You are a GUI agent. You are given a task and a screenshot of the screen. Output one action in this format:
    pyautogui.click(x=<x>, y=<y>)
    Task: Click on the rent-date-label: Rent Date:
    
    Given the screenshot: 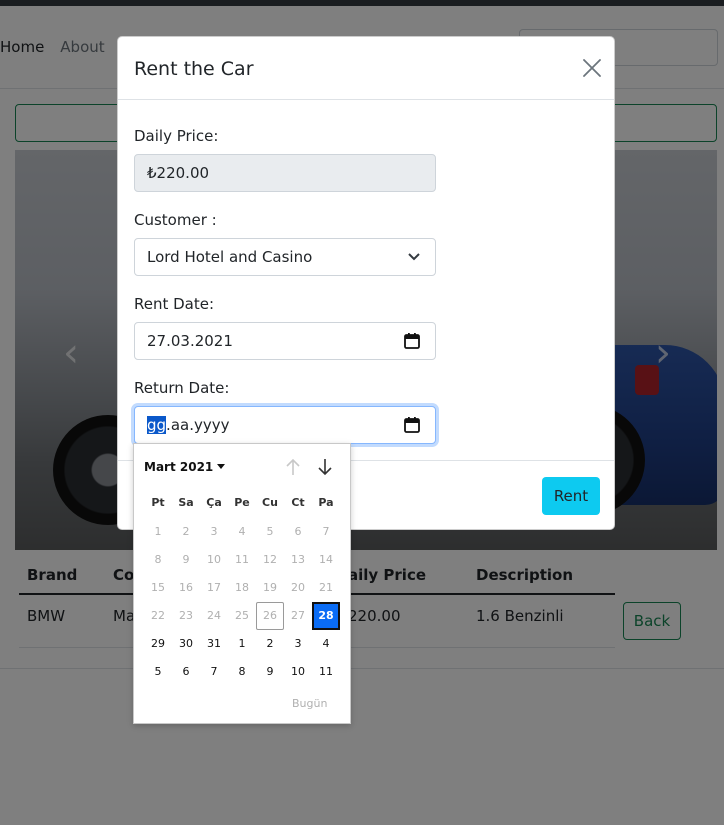 What is the action you would take?
    pyautogui.click(x=174, y=304)
    